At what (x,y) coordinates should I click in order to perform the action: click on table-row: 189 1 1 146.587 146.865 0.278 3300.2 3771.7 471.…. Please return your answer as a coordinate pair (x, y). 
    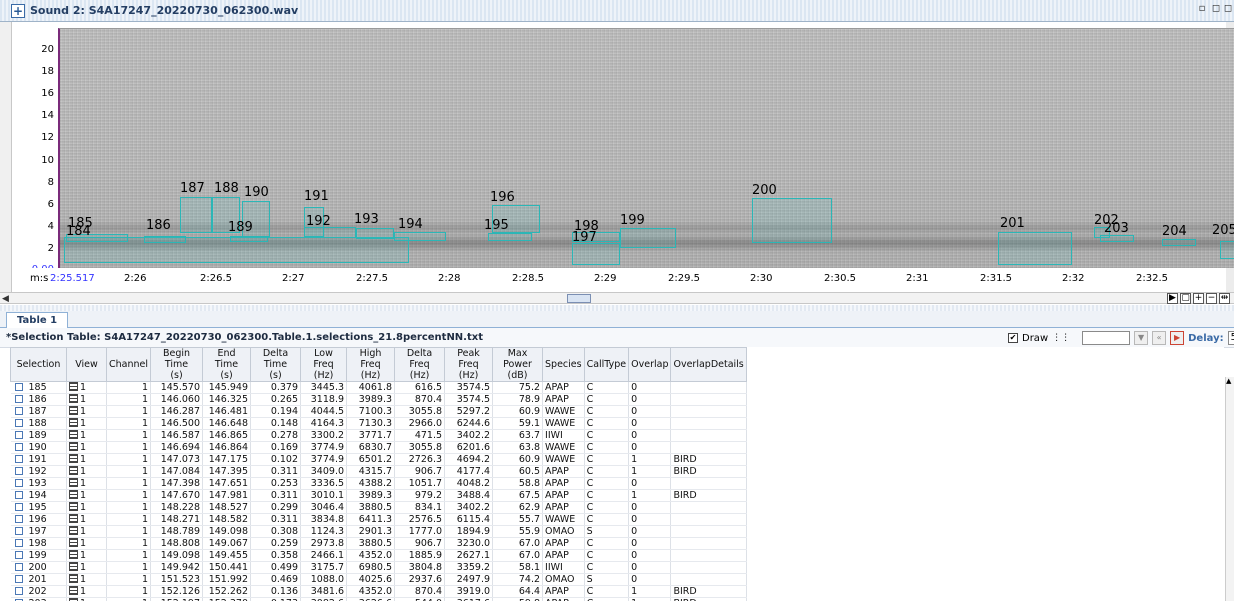
    Looking at the image, I should click on (378, 435).